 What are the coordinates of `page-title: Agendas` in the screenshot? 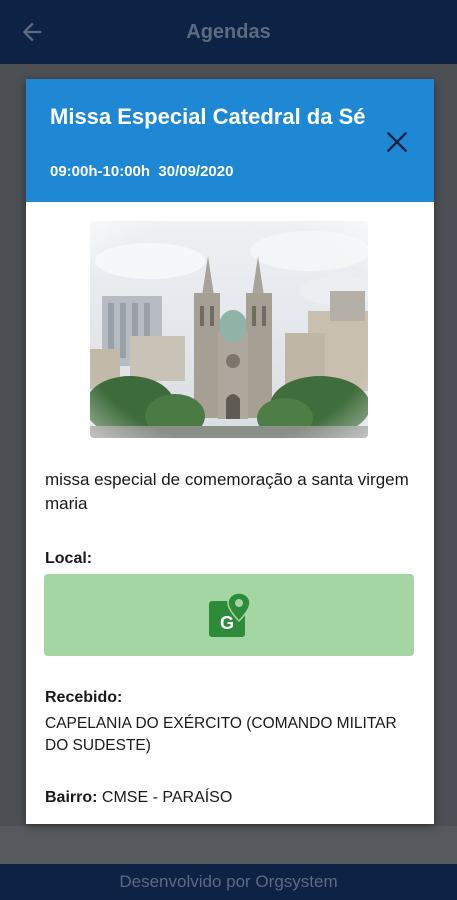 It's located at (228, 31).